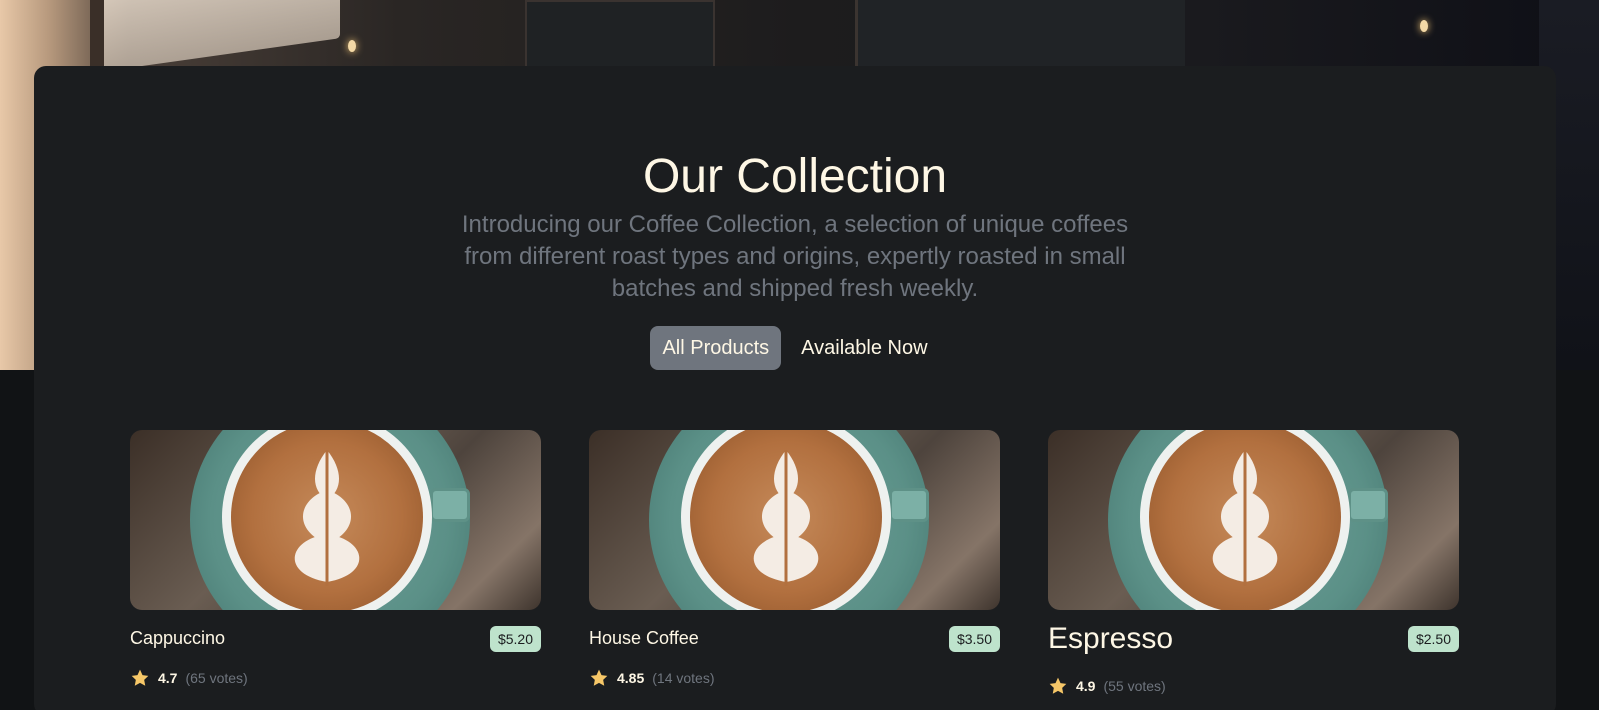 This screenshot has height=710, width=1599. I want to click on rating-votes: (14 votes), so click(683, 678).